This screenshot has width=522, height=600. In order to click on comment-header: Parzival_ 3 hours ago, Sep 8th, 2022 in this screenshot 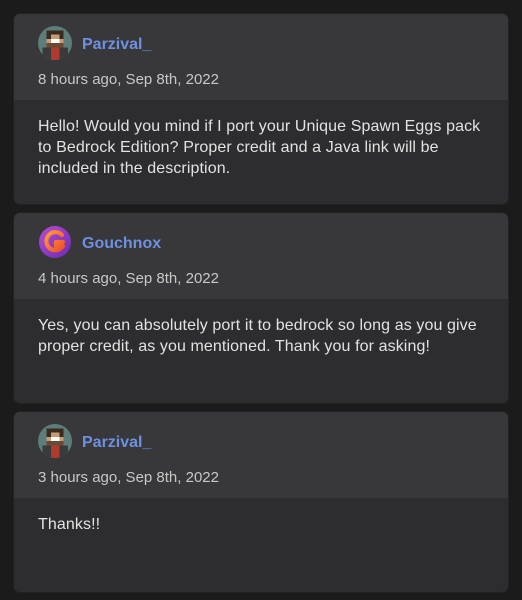, I will do `click(261, 455)`.